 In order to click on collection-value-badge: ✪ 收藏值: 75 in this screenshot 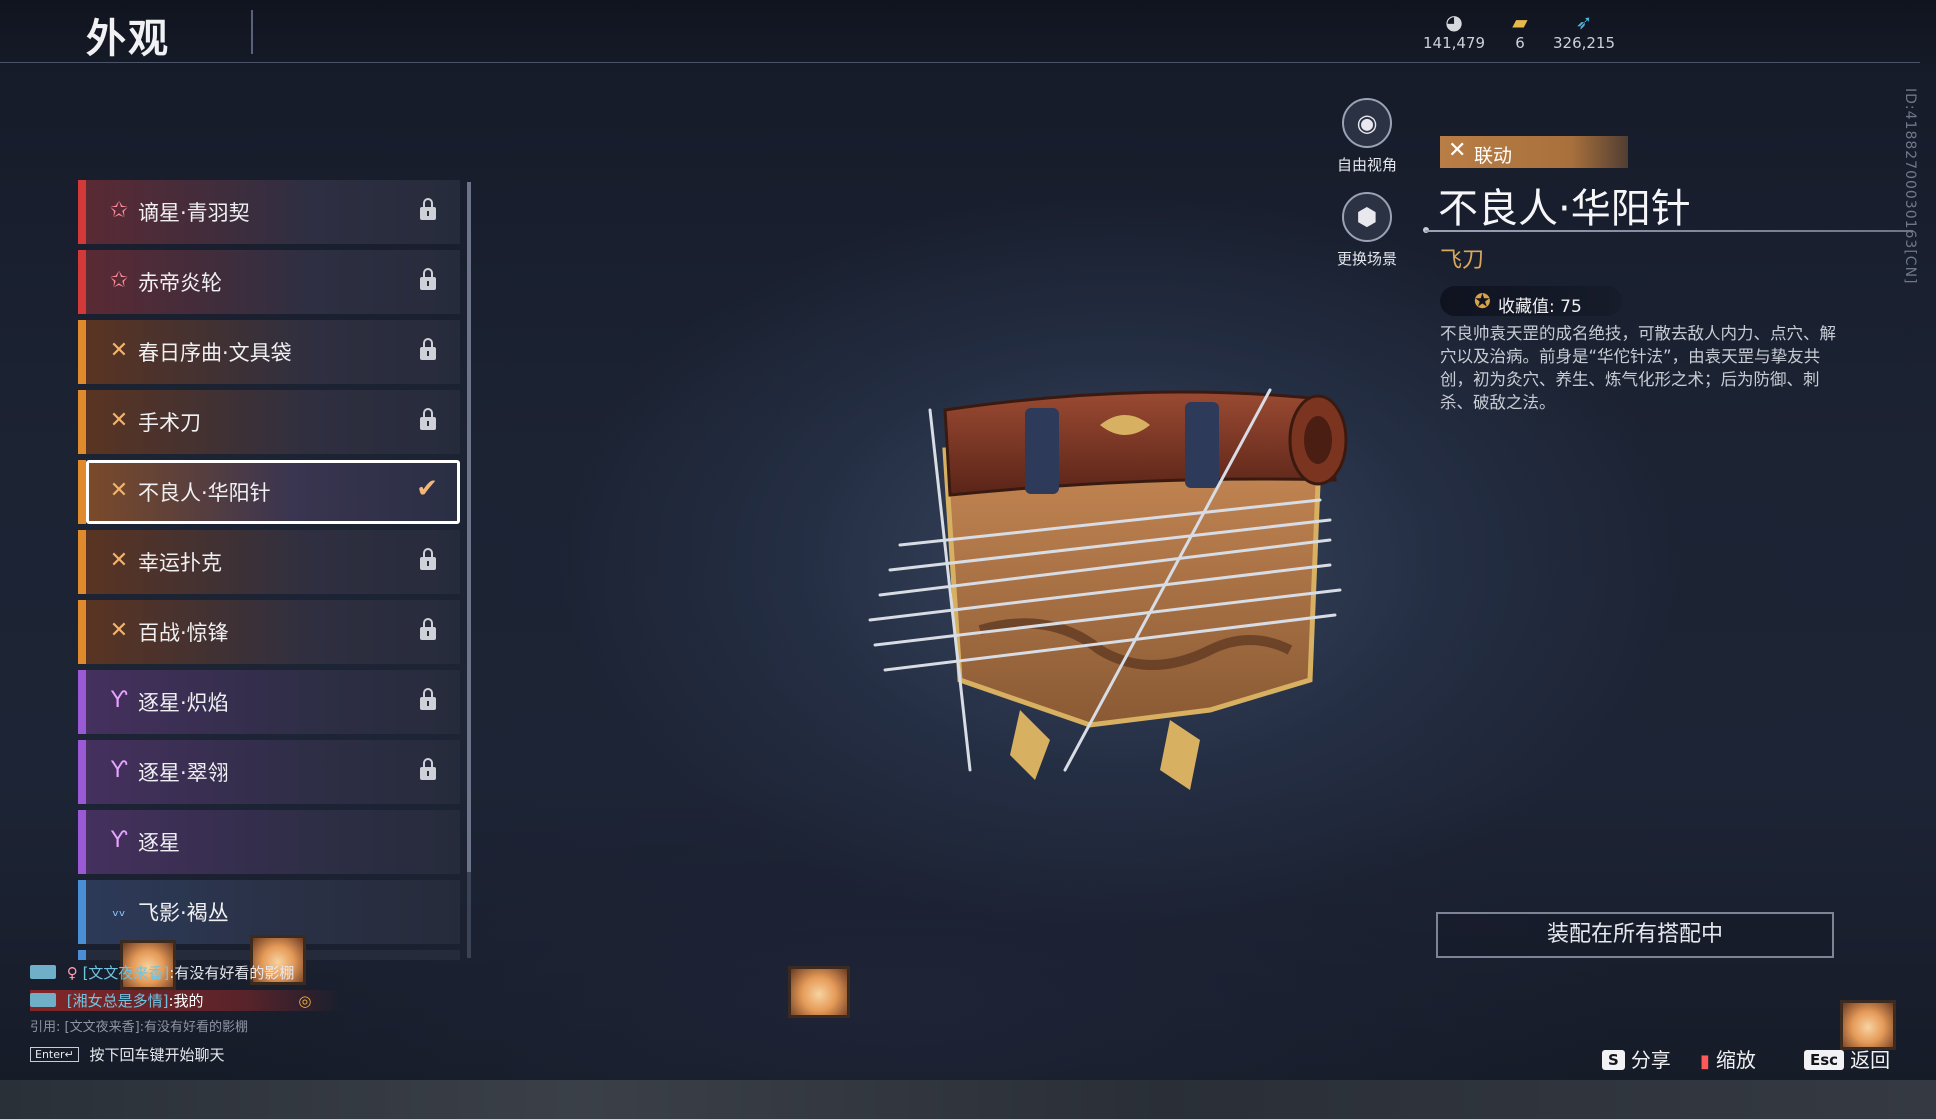, I will do `click(1531, 301)`.